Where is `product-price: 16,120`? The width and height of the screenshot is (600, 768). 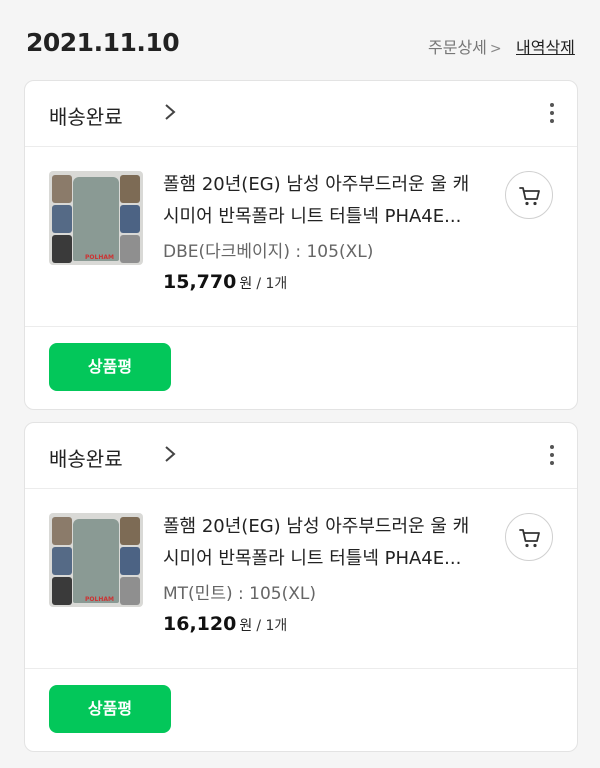
product-price: 16,120 is located at coordinates (200, 624).